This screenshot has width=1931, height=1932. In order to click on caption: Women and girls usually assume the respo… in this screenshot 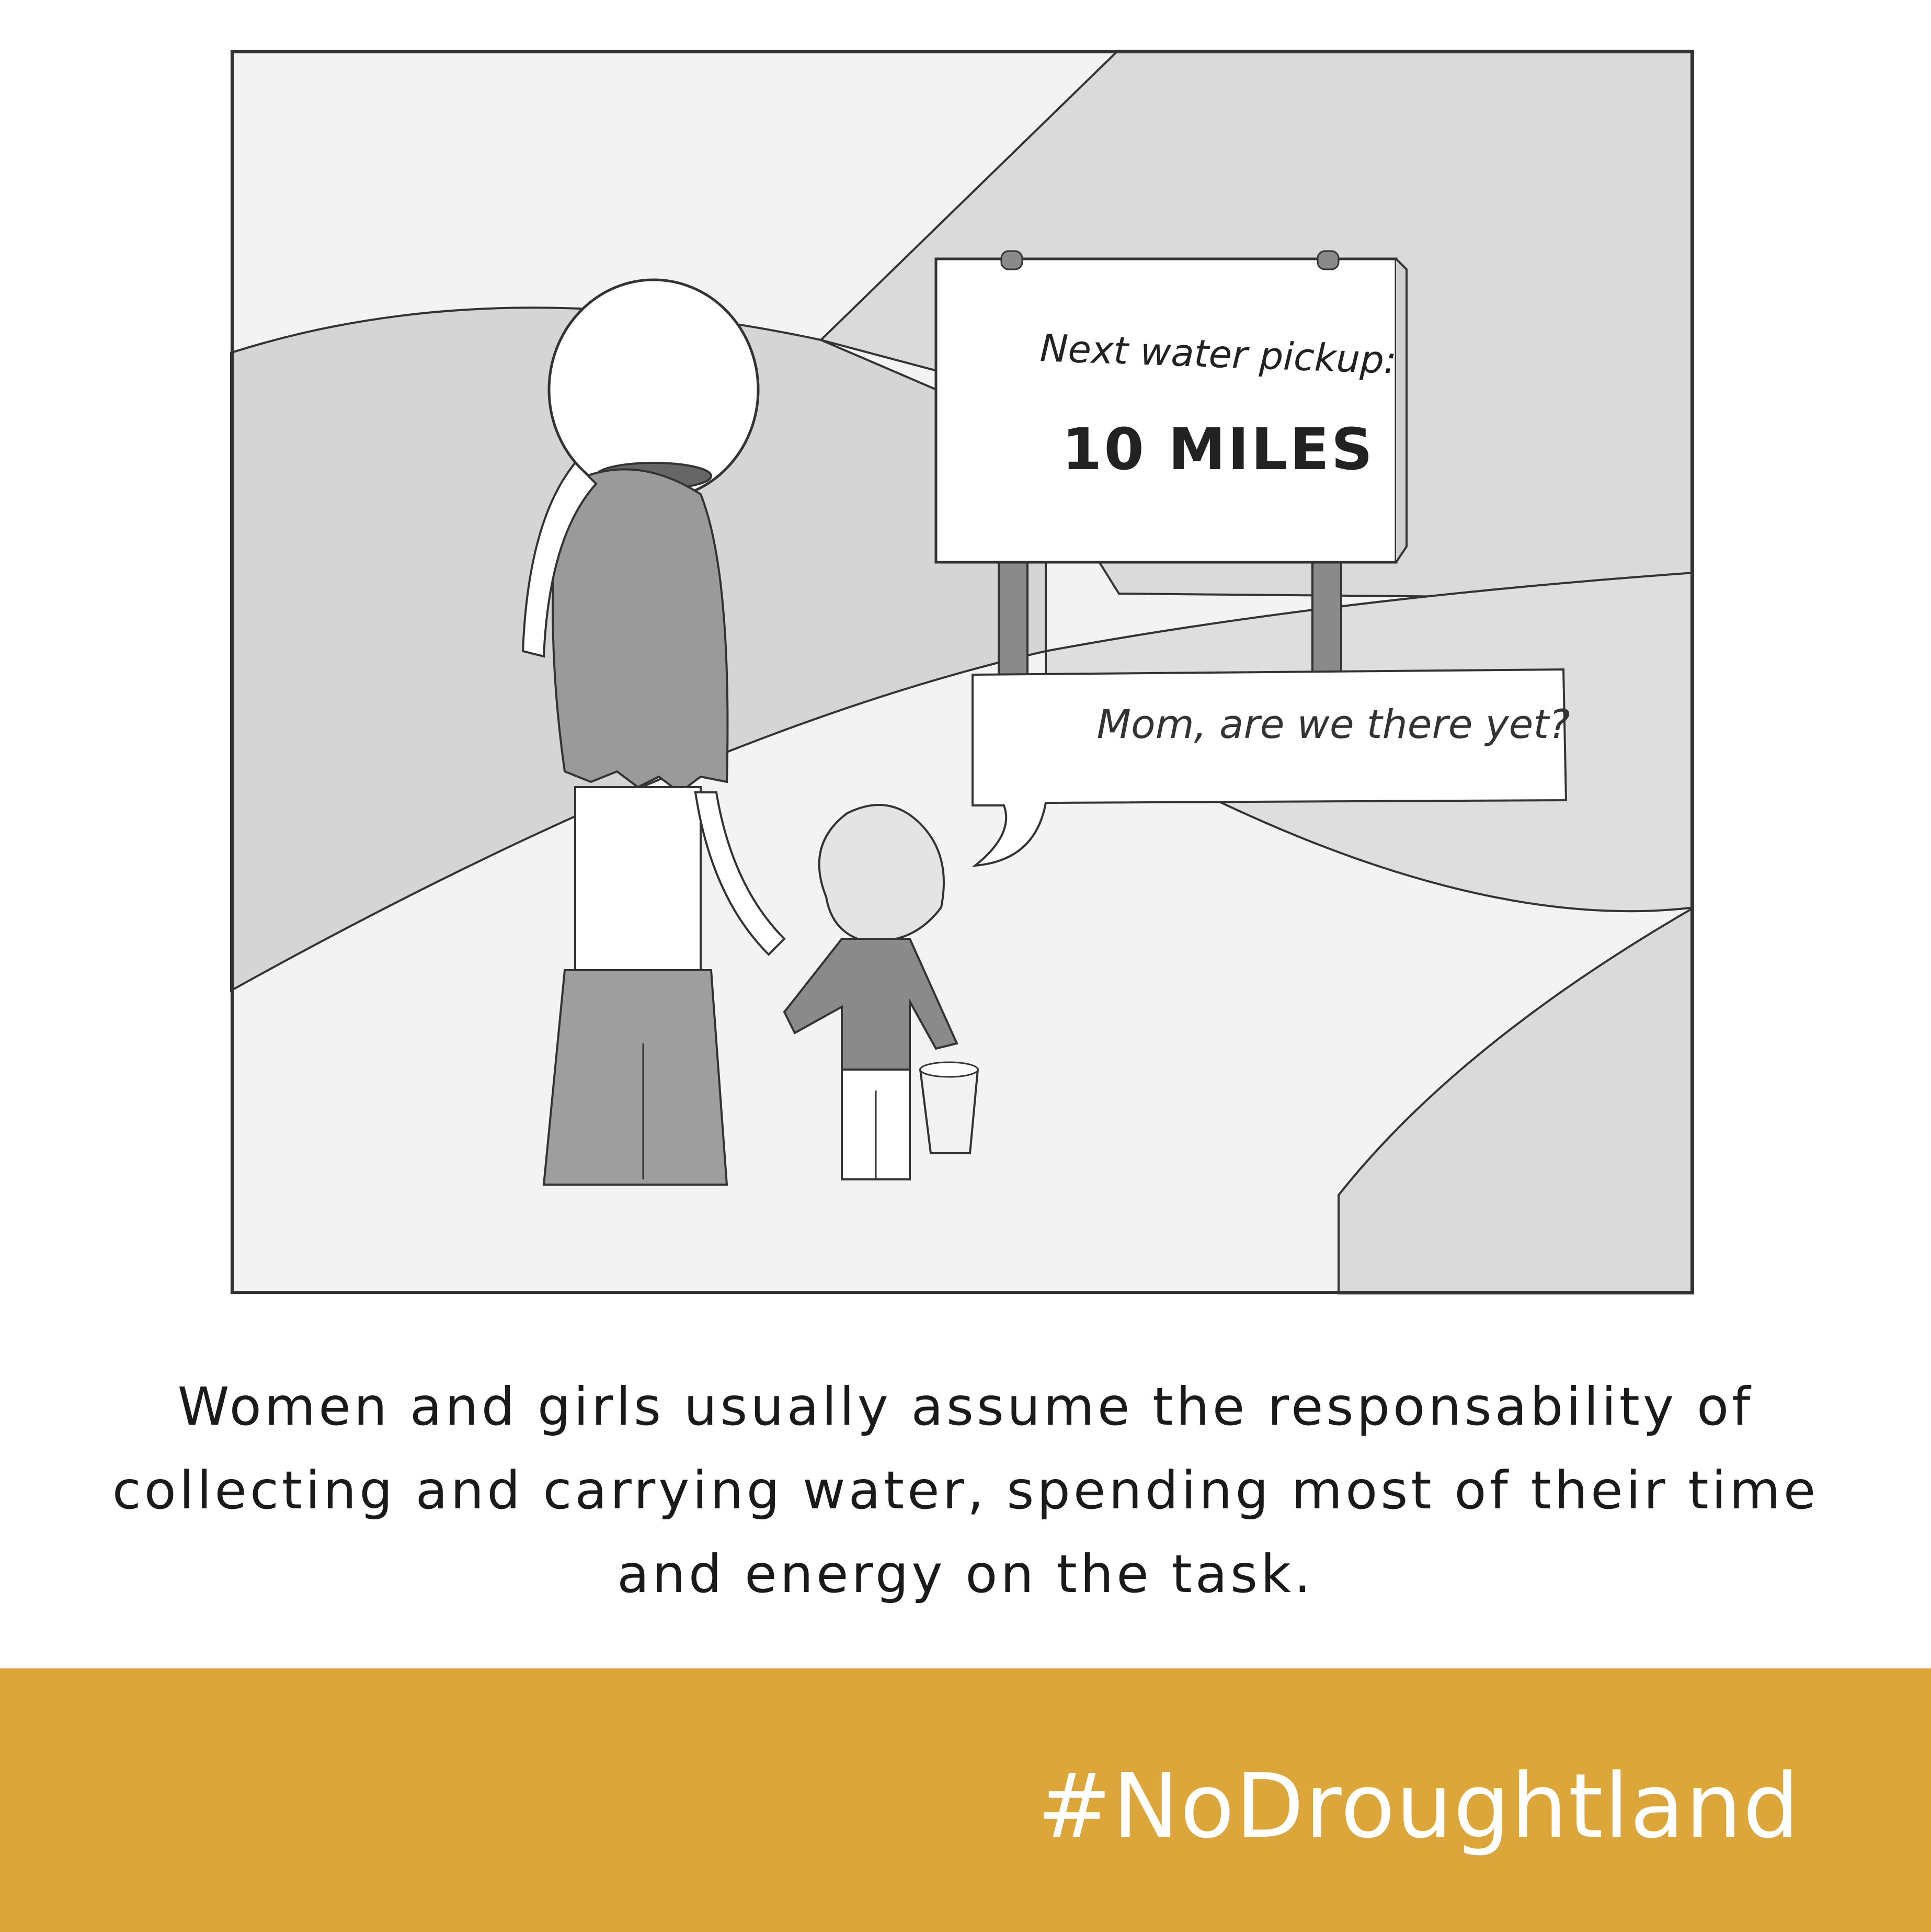, I will do `click(965, 1490)`.